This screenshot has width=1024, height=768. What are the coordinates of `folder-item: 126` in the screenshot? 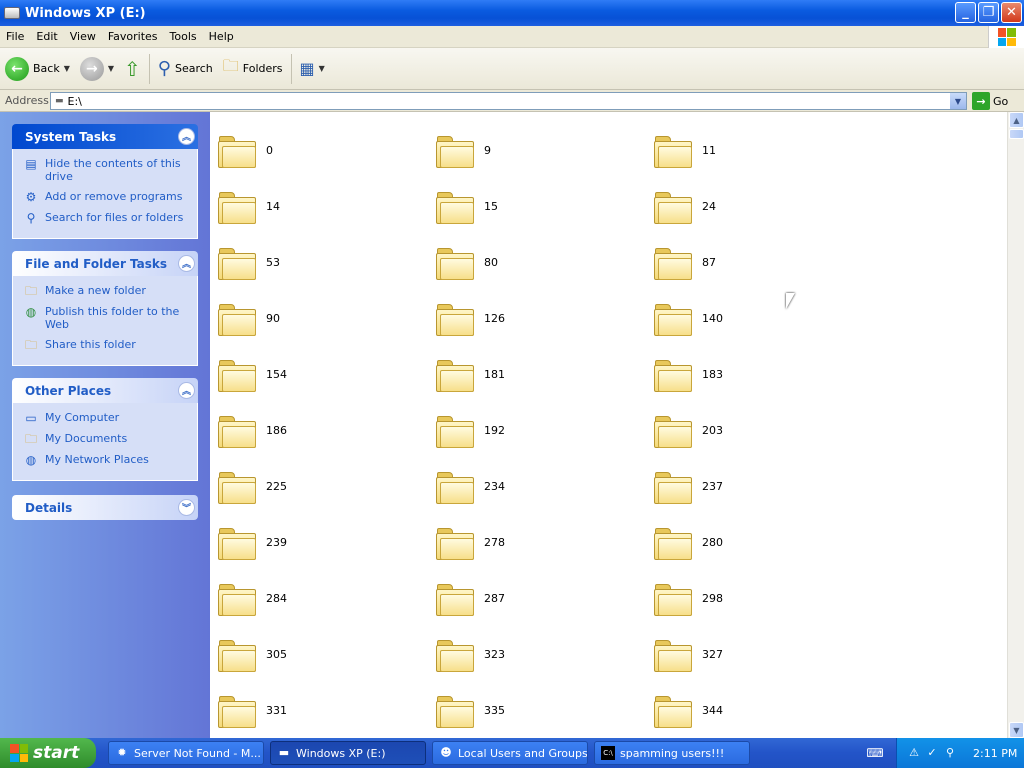 It's located at (545, 318).